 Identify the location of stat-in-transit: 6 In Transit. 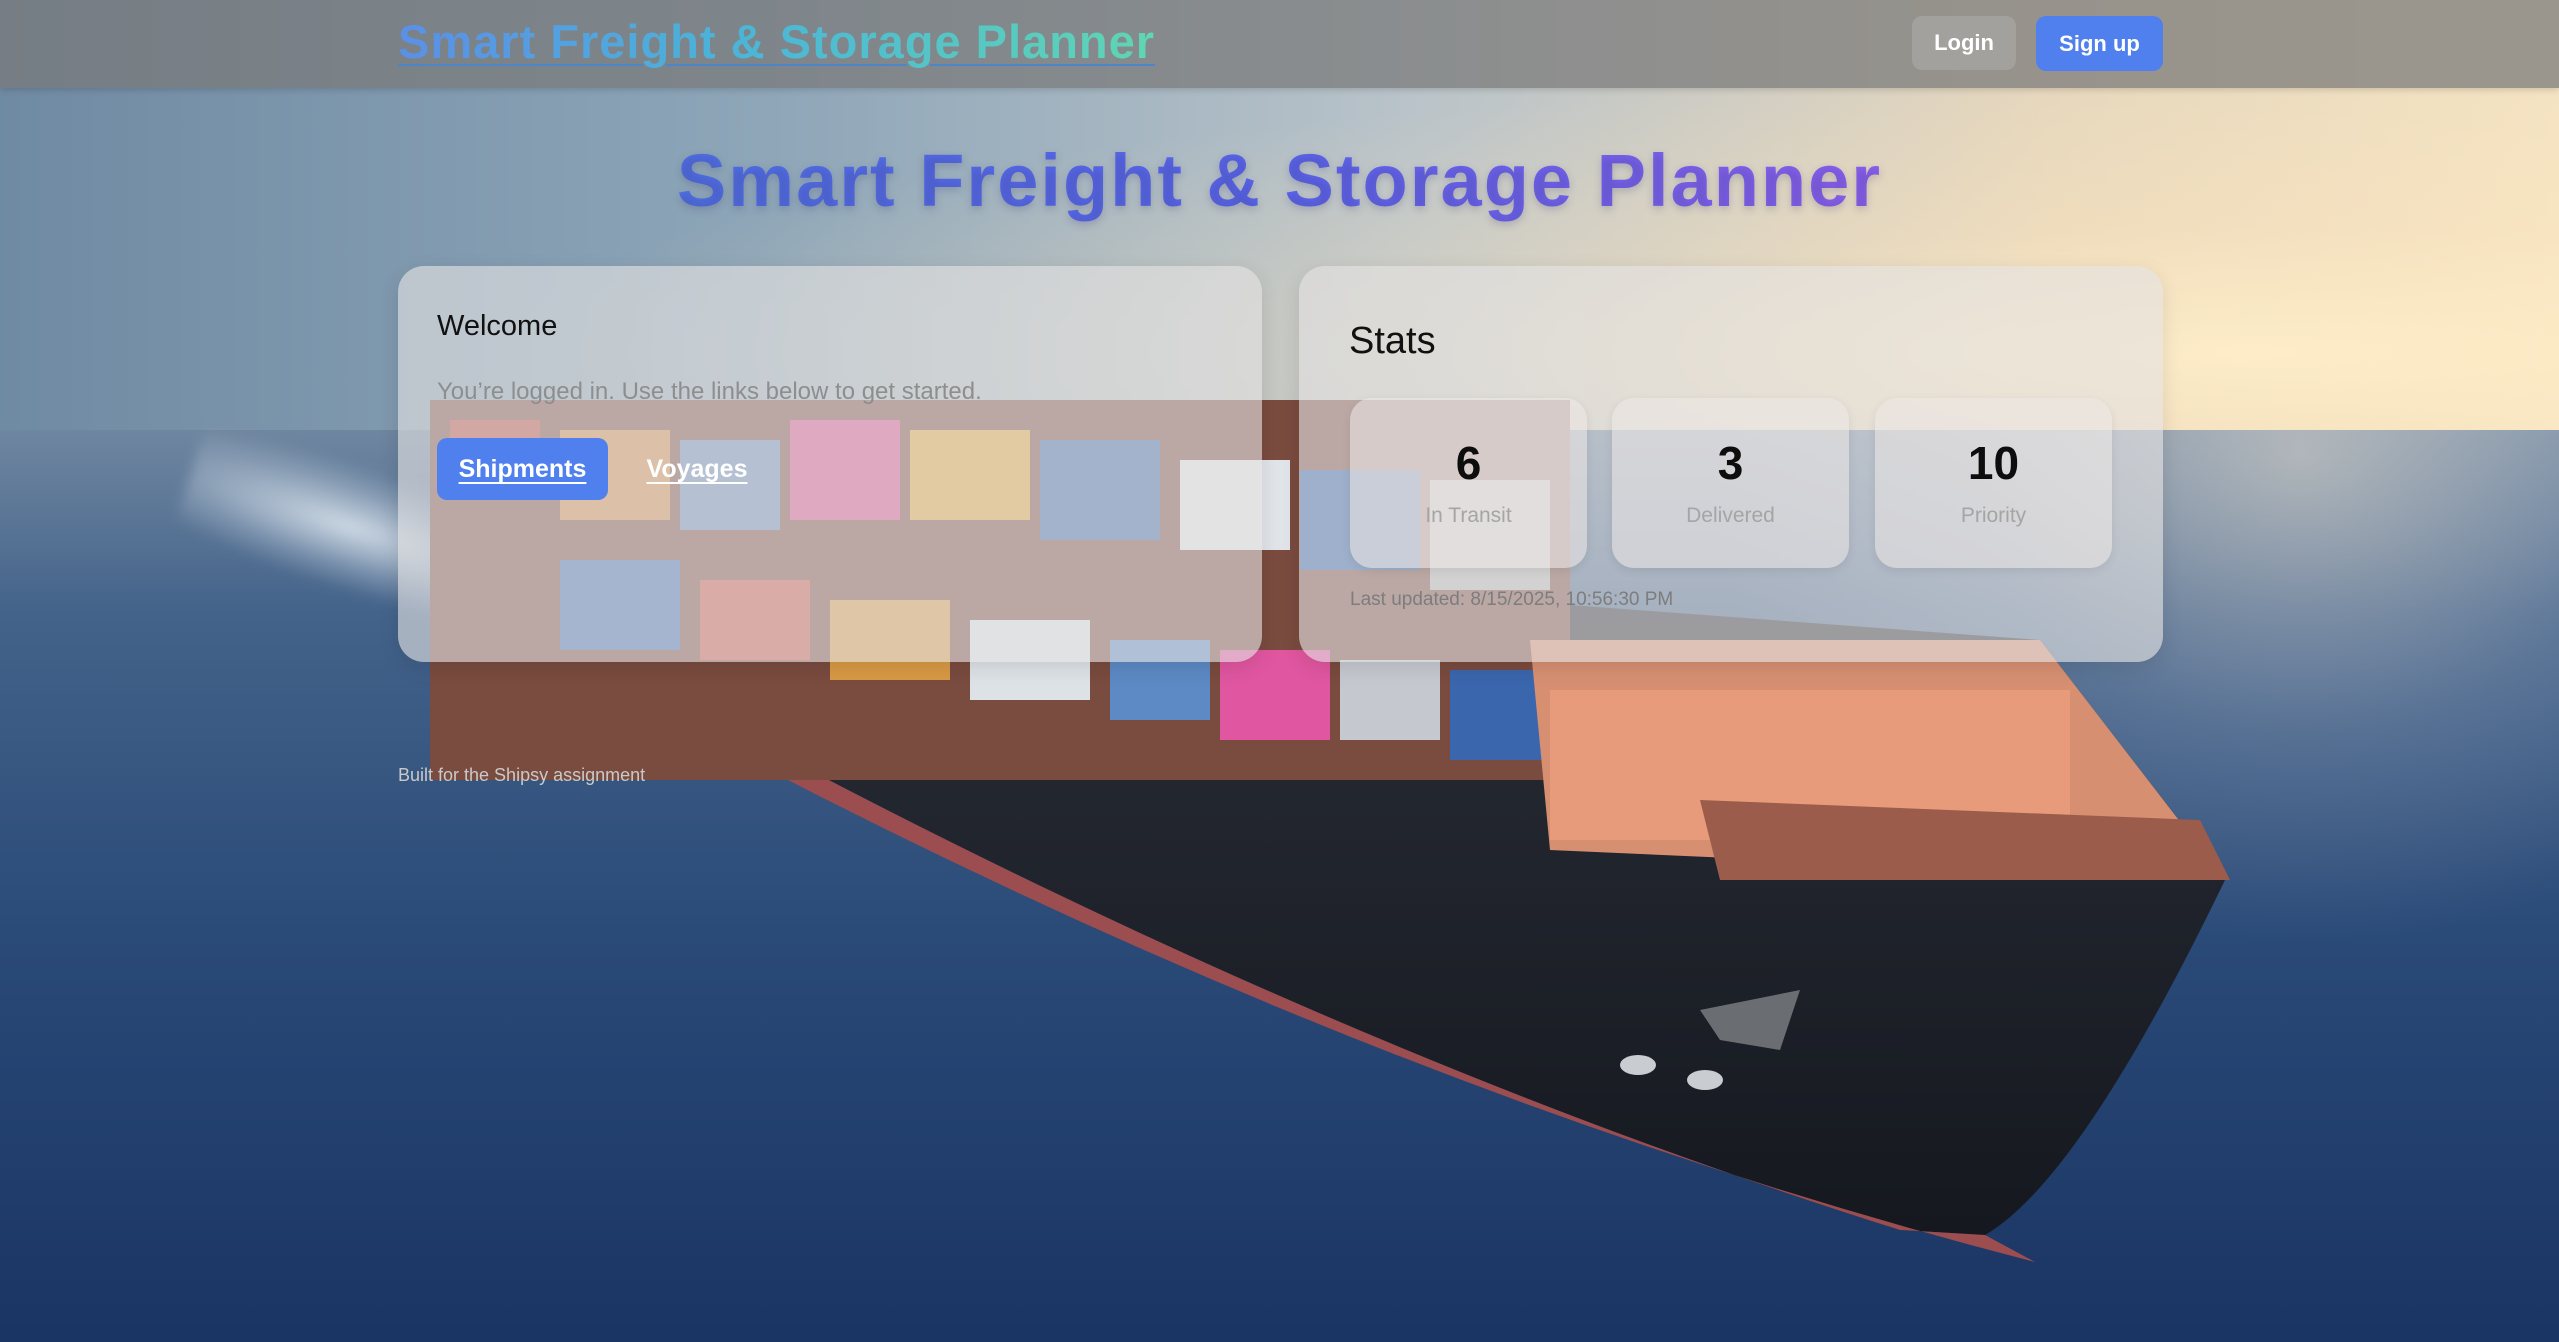
(1468, 483).